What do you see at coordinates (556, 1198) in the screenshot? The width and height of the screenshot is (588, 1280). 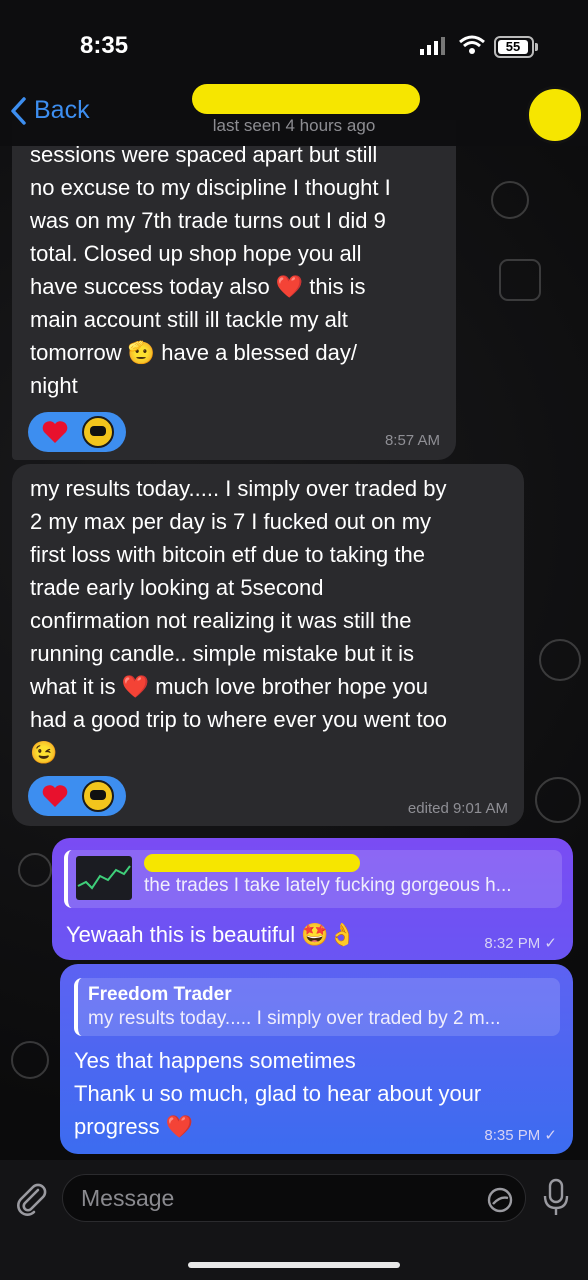 I see `microphone-icon` at bounding box center [556, 1198].